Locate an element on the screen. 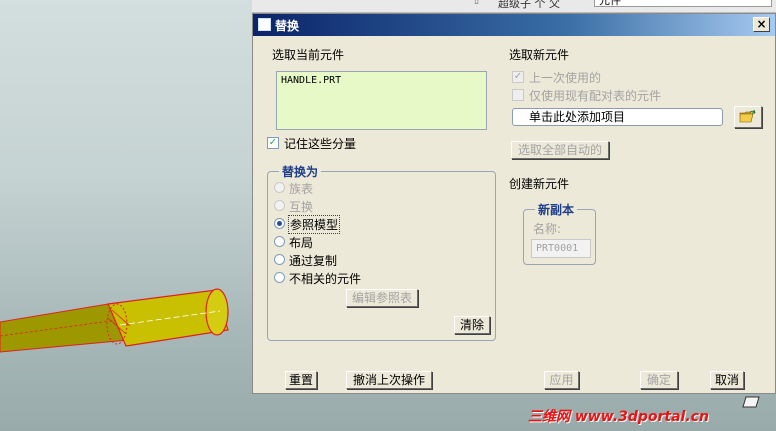 This screenshot has height=431, width=776. radio-reference-model-label: 参照模型 is located at coordinates (314, 224).